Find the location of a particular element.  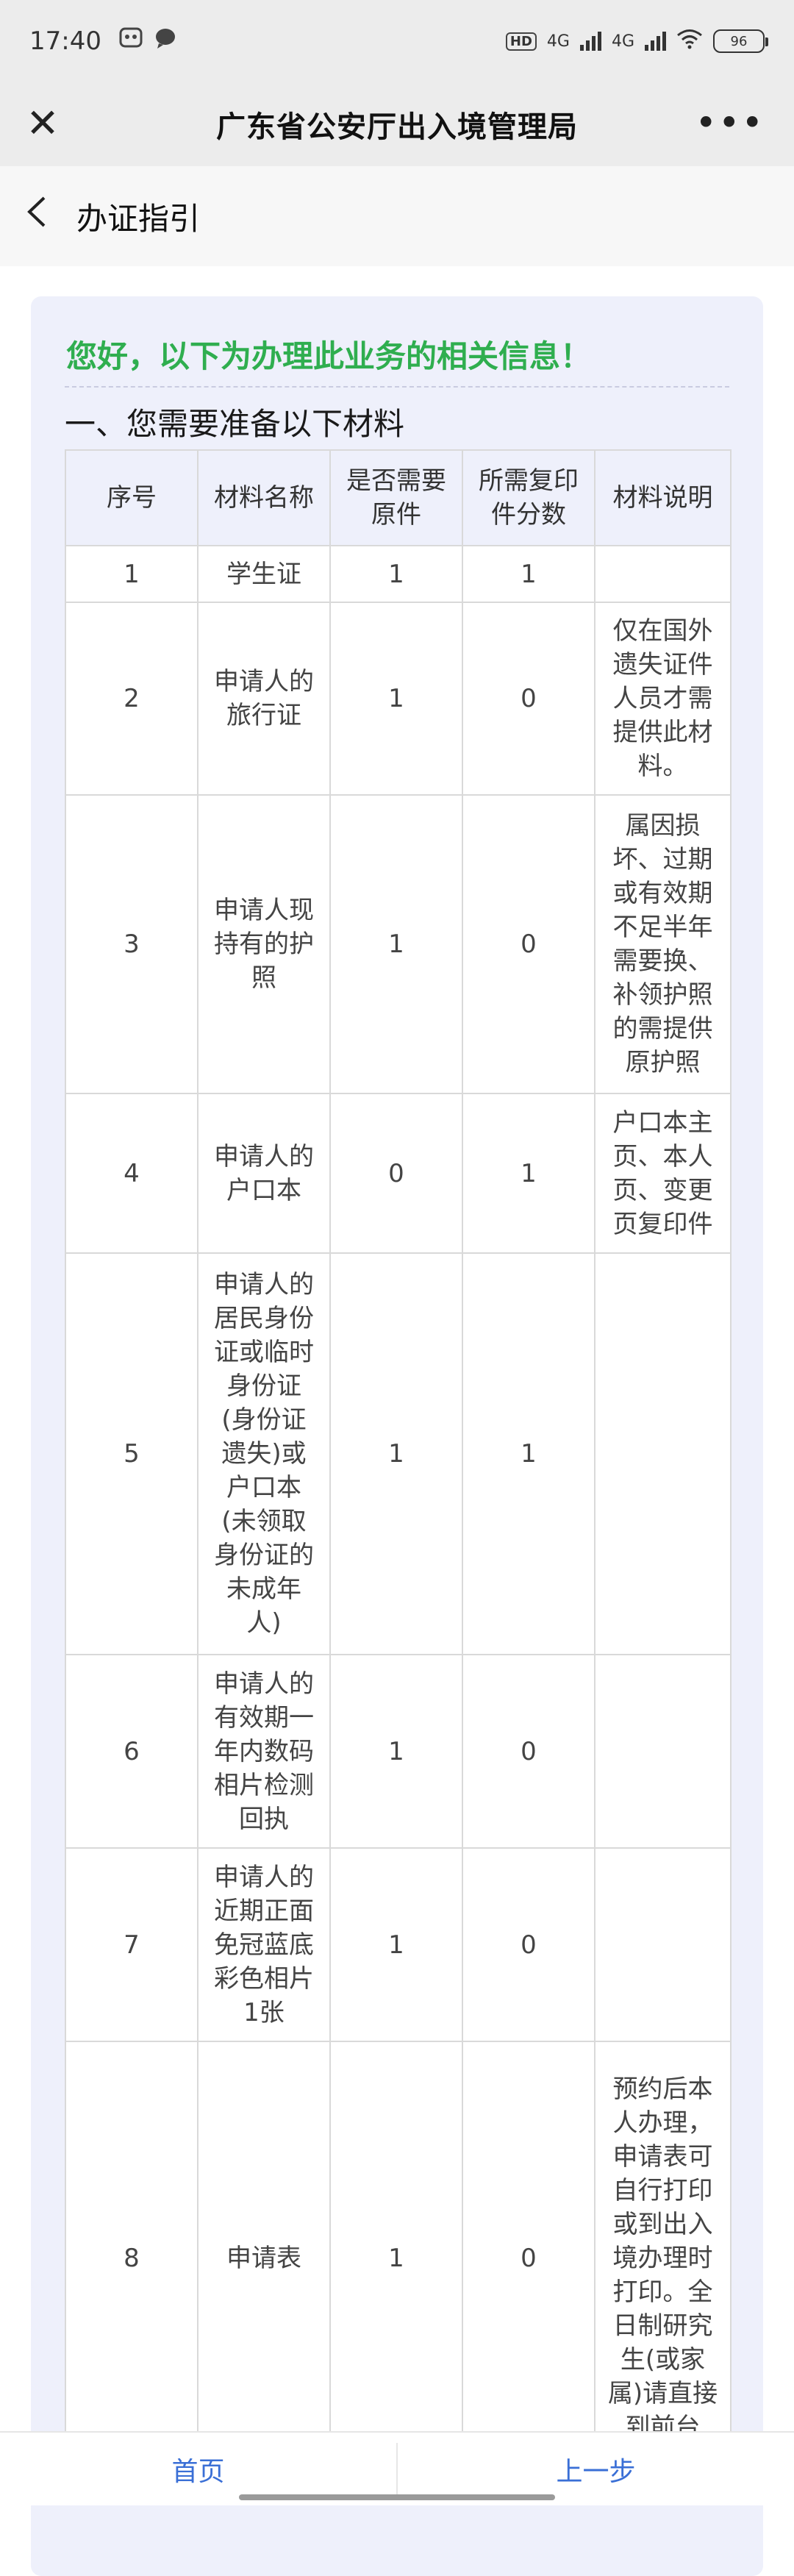

cell-no: 4 is located at coordinates (131, 1173).